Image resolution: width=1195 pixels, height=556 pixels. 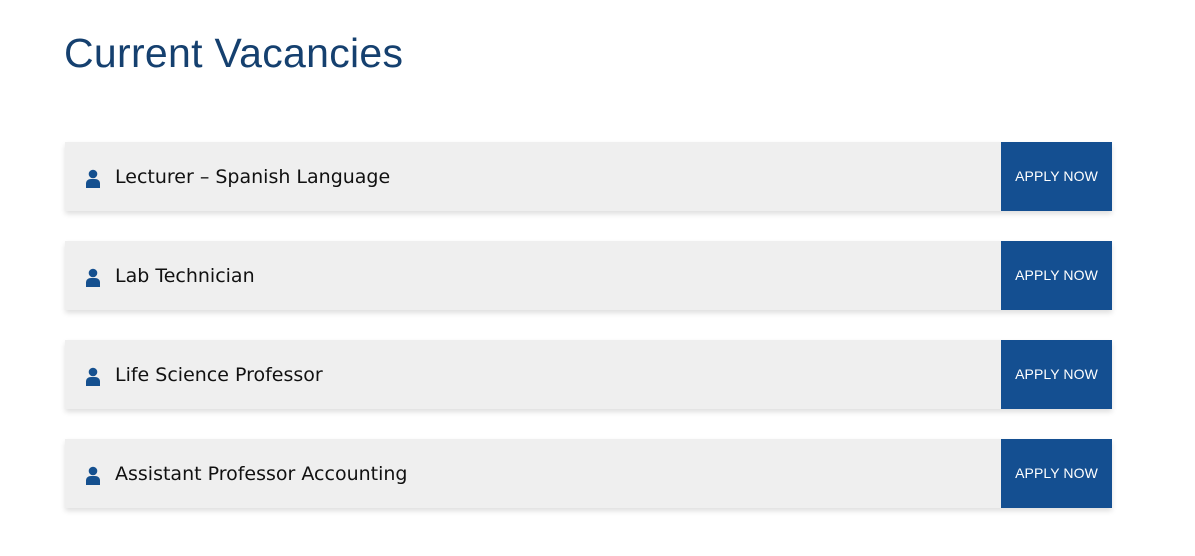 I want to click on vacancy-row: Life Science Professor APPLY NOW, so click(x=588, y=374).